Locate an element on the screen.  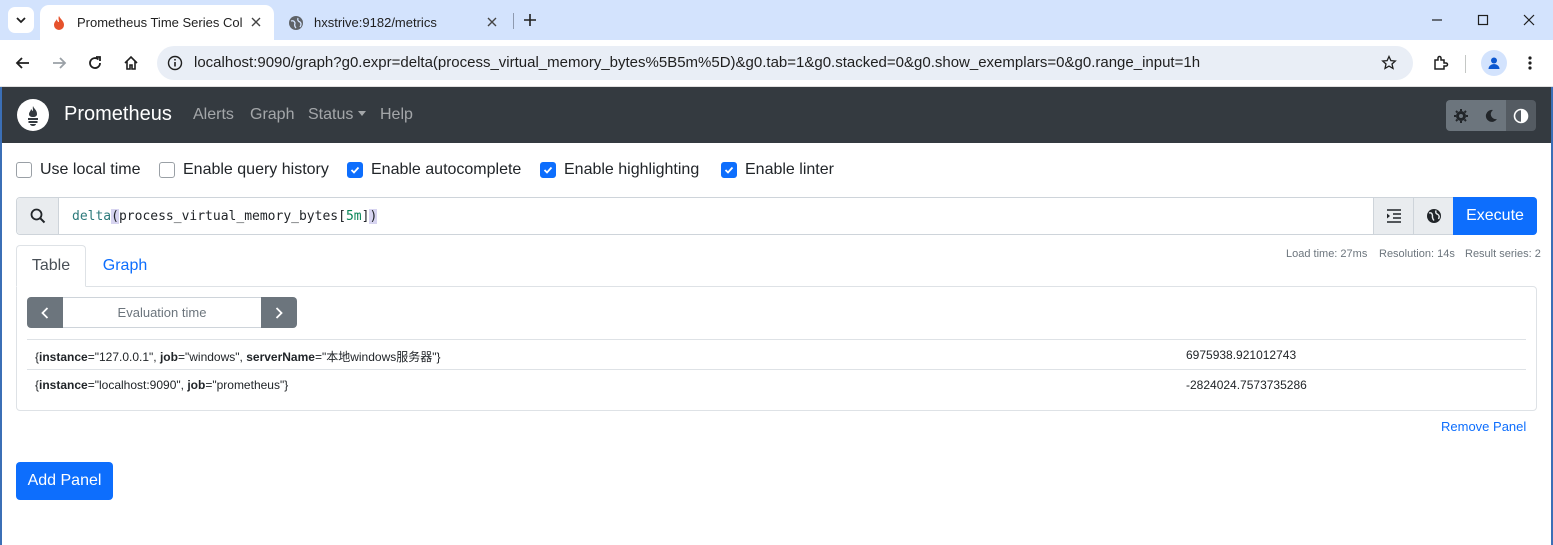
stat-load-time: Load time: 27ms is located at coordinates (1327, 254).